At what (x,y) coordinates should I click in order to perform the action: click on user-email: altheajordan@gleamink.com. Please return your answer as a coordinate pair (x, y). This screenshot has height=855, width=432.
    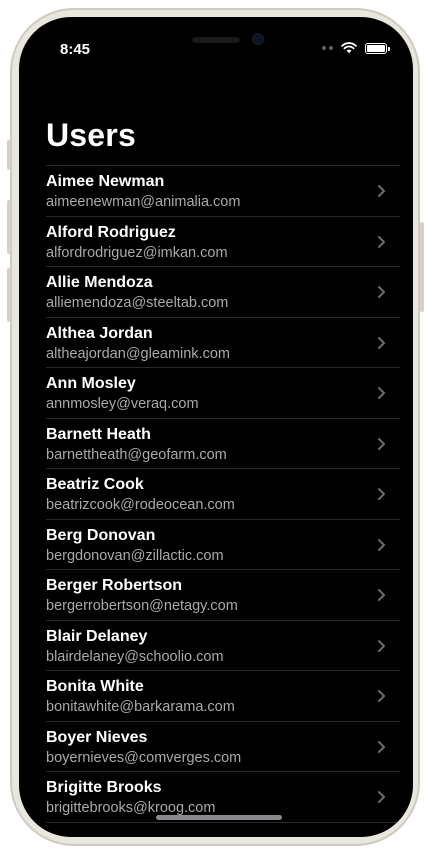
    Looking at the image, I should click on (138, 353).